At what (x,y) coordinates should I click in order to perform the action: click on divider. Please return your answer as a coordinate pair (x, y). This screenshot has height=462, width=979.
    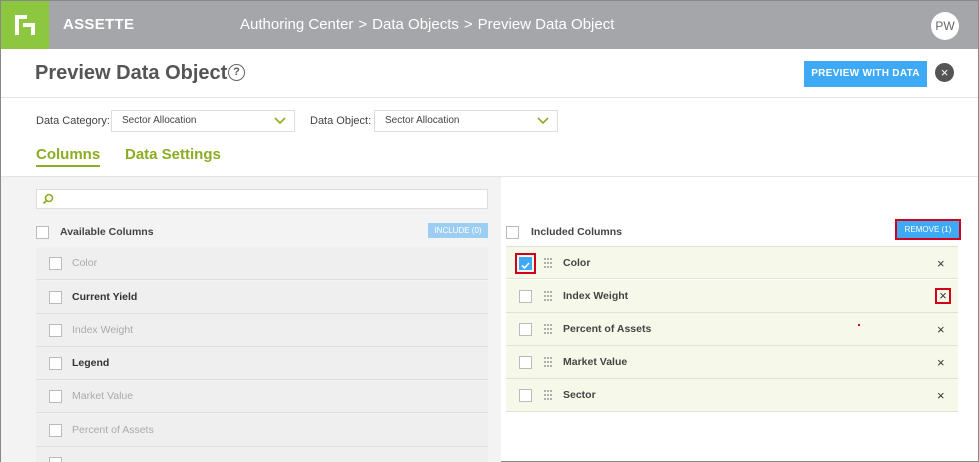
    Looking at the image, I should click on (489, 97).